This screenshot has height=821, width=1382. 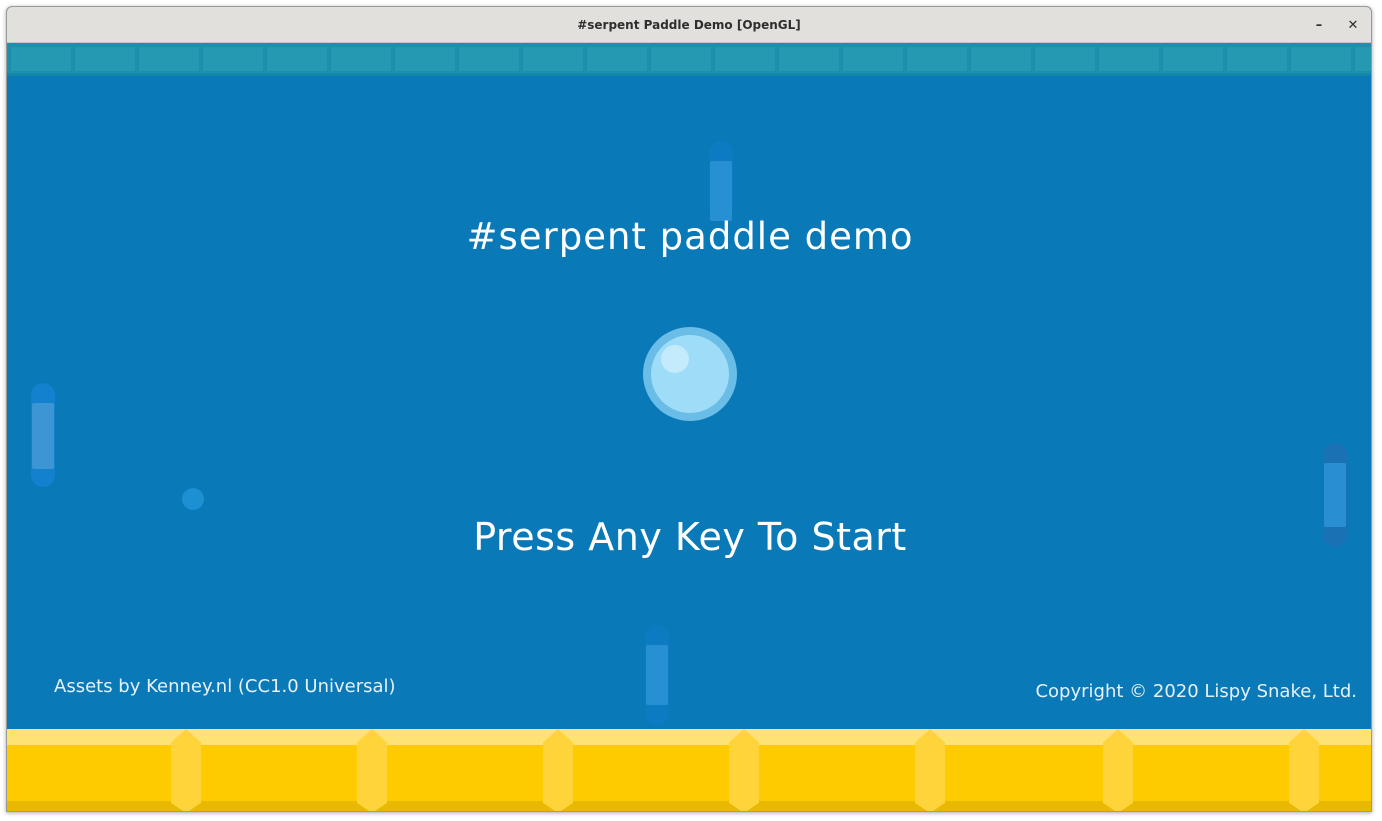 I want to click on ball, so click(x=690, y=374).